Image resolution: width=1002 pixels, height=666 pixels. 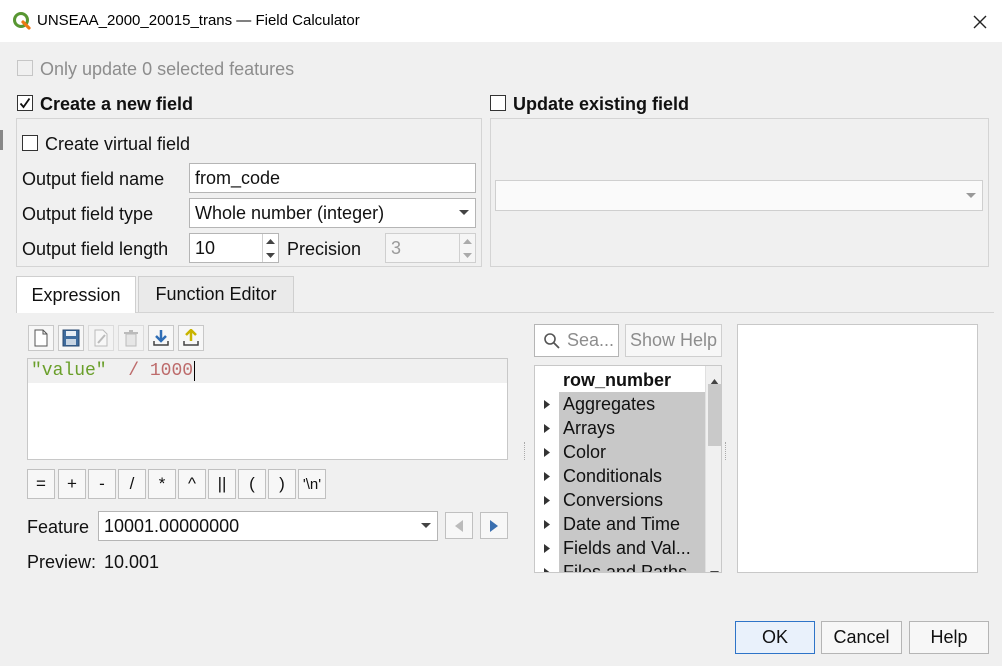 What do you see at coordinates (620, 404) in the screenshot?
I see `function-group-item: Aggregates` at bounding box center [620, 404].